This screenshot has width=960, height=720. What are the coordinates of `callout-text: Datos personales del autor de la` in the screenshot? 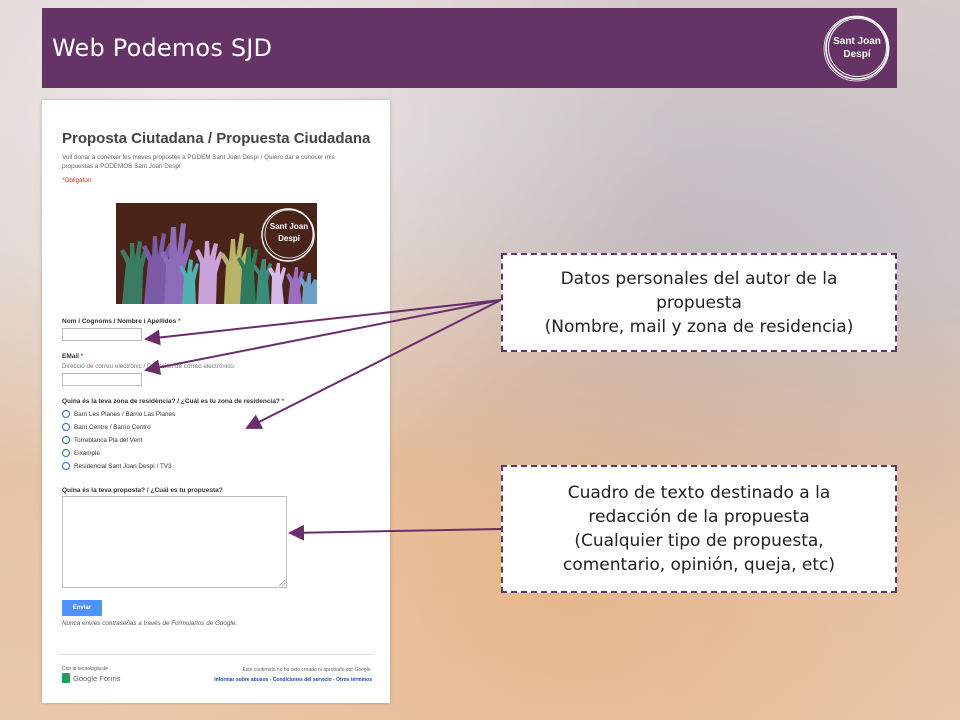 It's located at (699, 278).